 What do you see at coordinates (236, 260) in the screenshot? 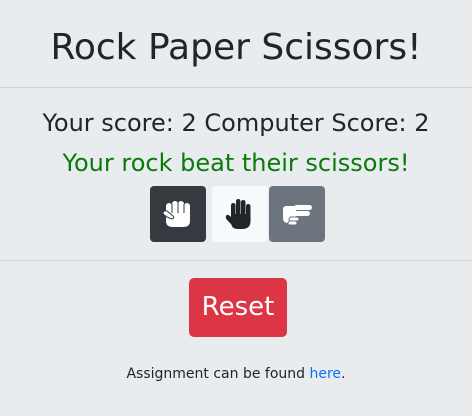
I see `divider-bottom` at bounding box center [236, 260].